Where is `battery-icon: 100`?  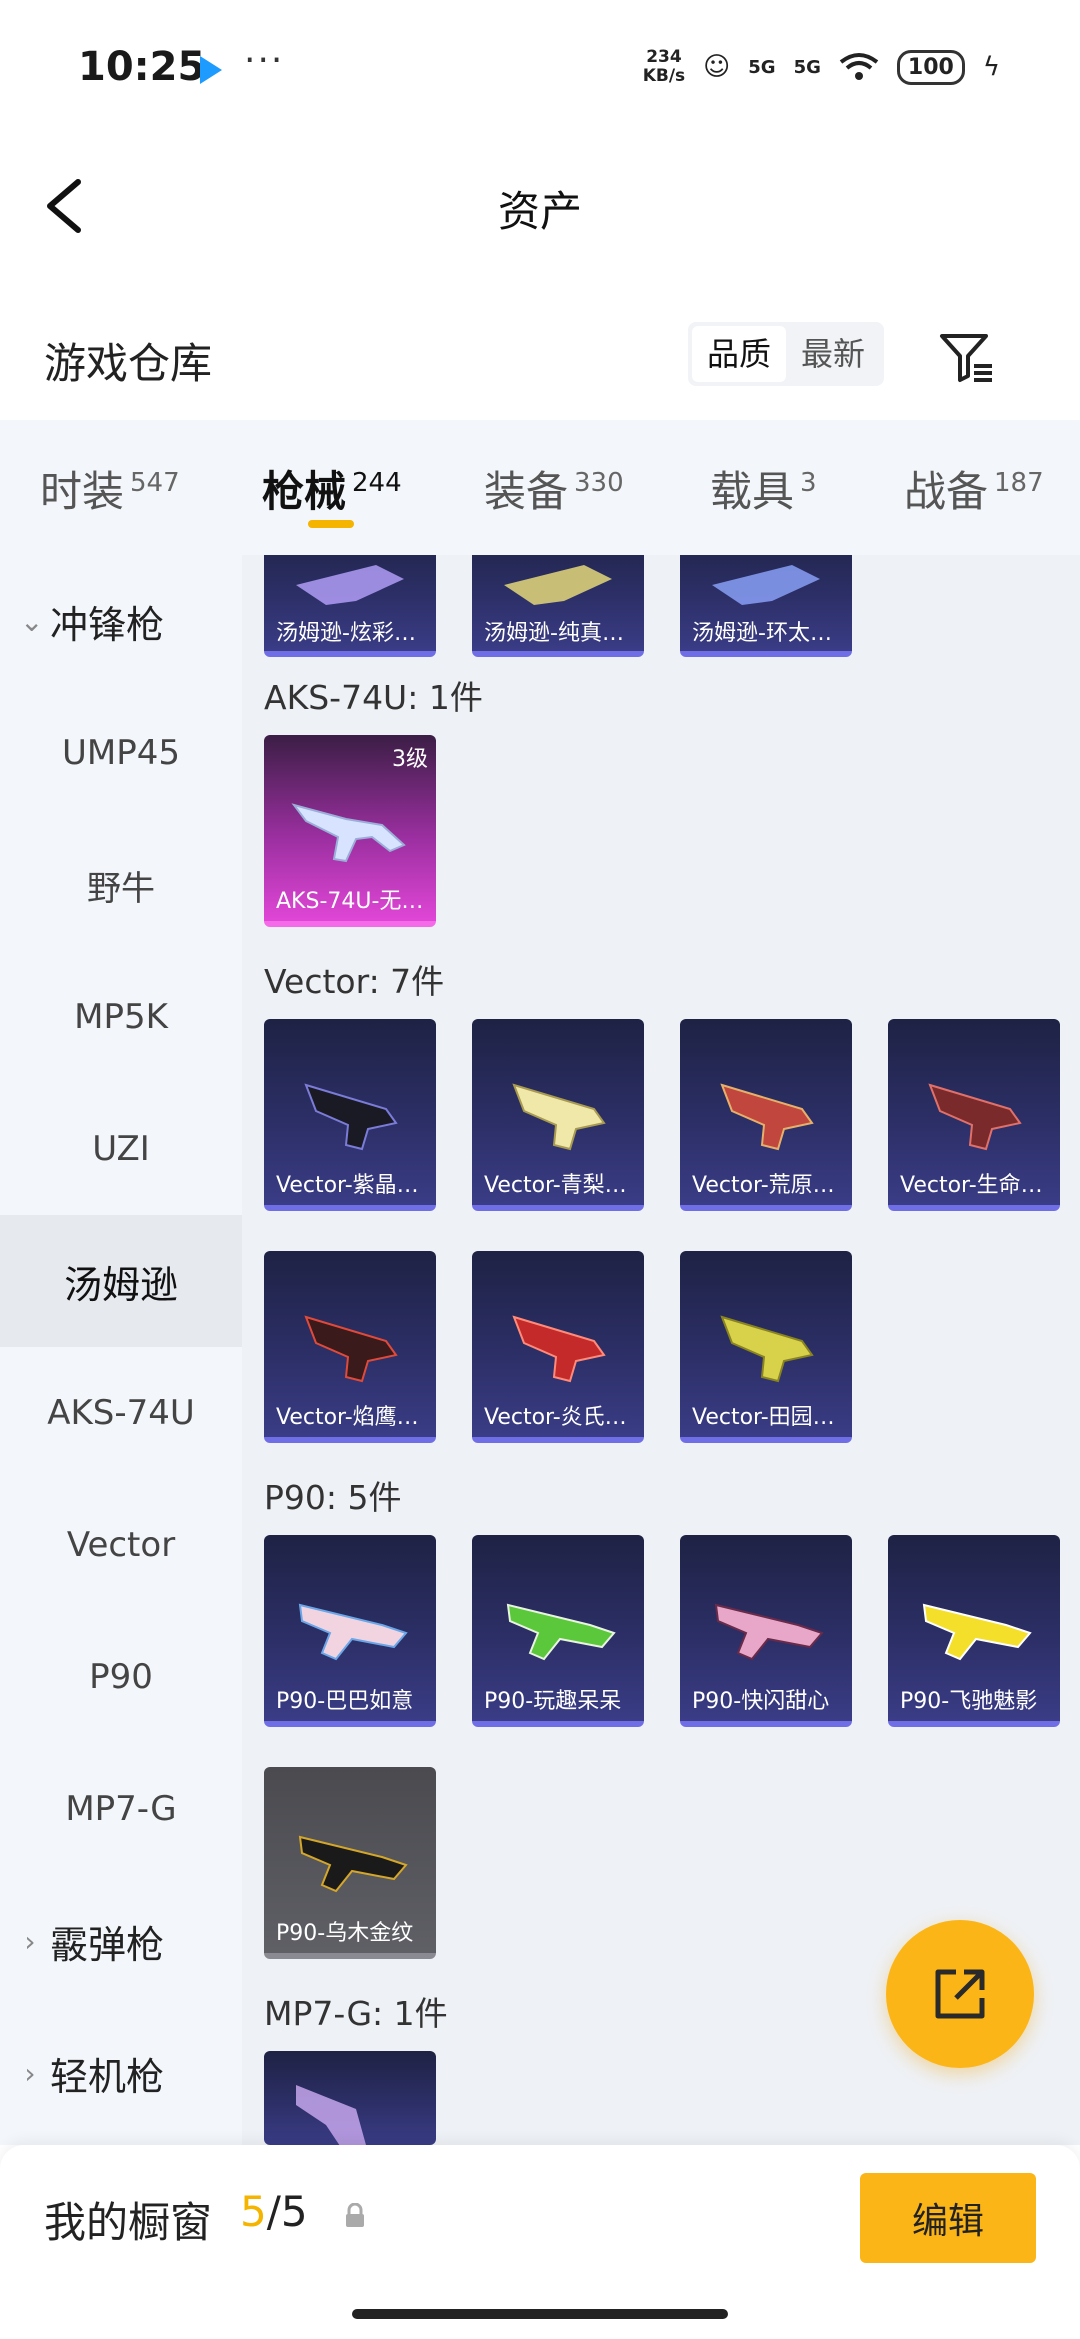 battery-icon: 100 is located at coordinates (930, 67).